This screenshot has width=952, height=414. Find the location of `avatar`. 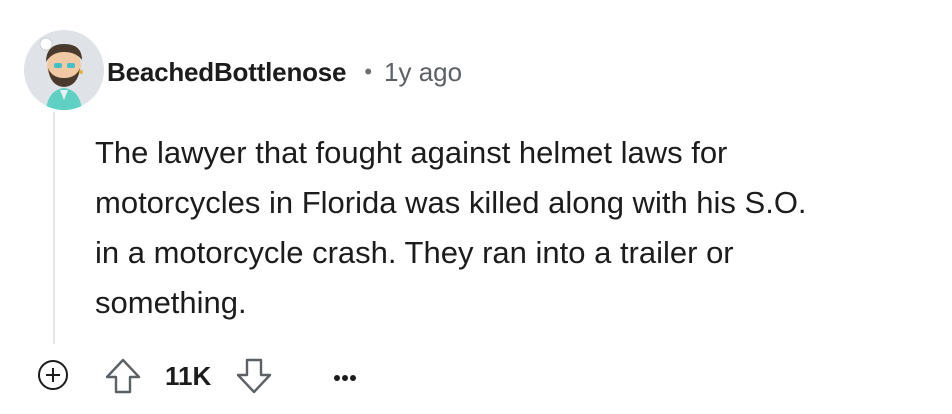

avatar is located at coordinates (64, 70).